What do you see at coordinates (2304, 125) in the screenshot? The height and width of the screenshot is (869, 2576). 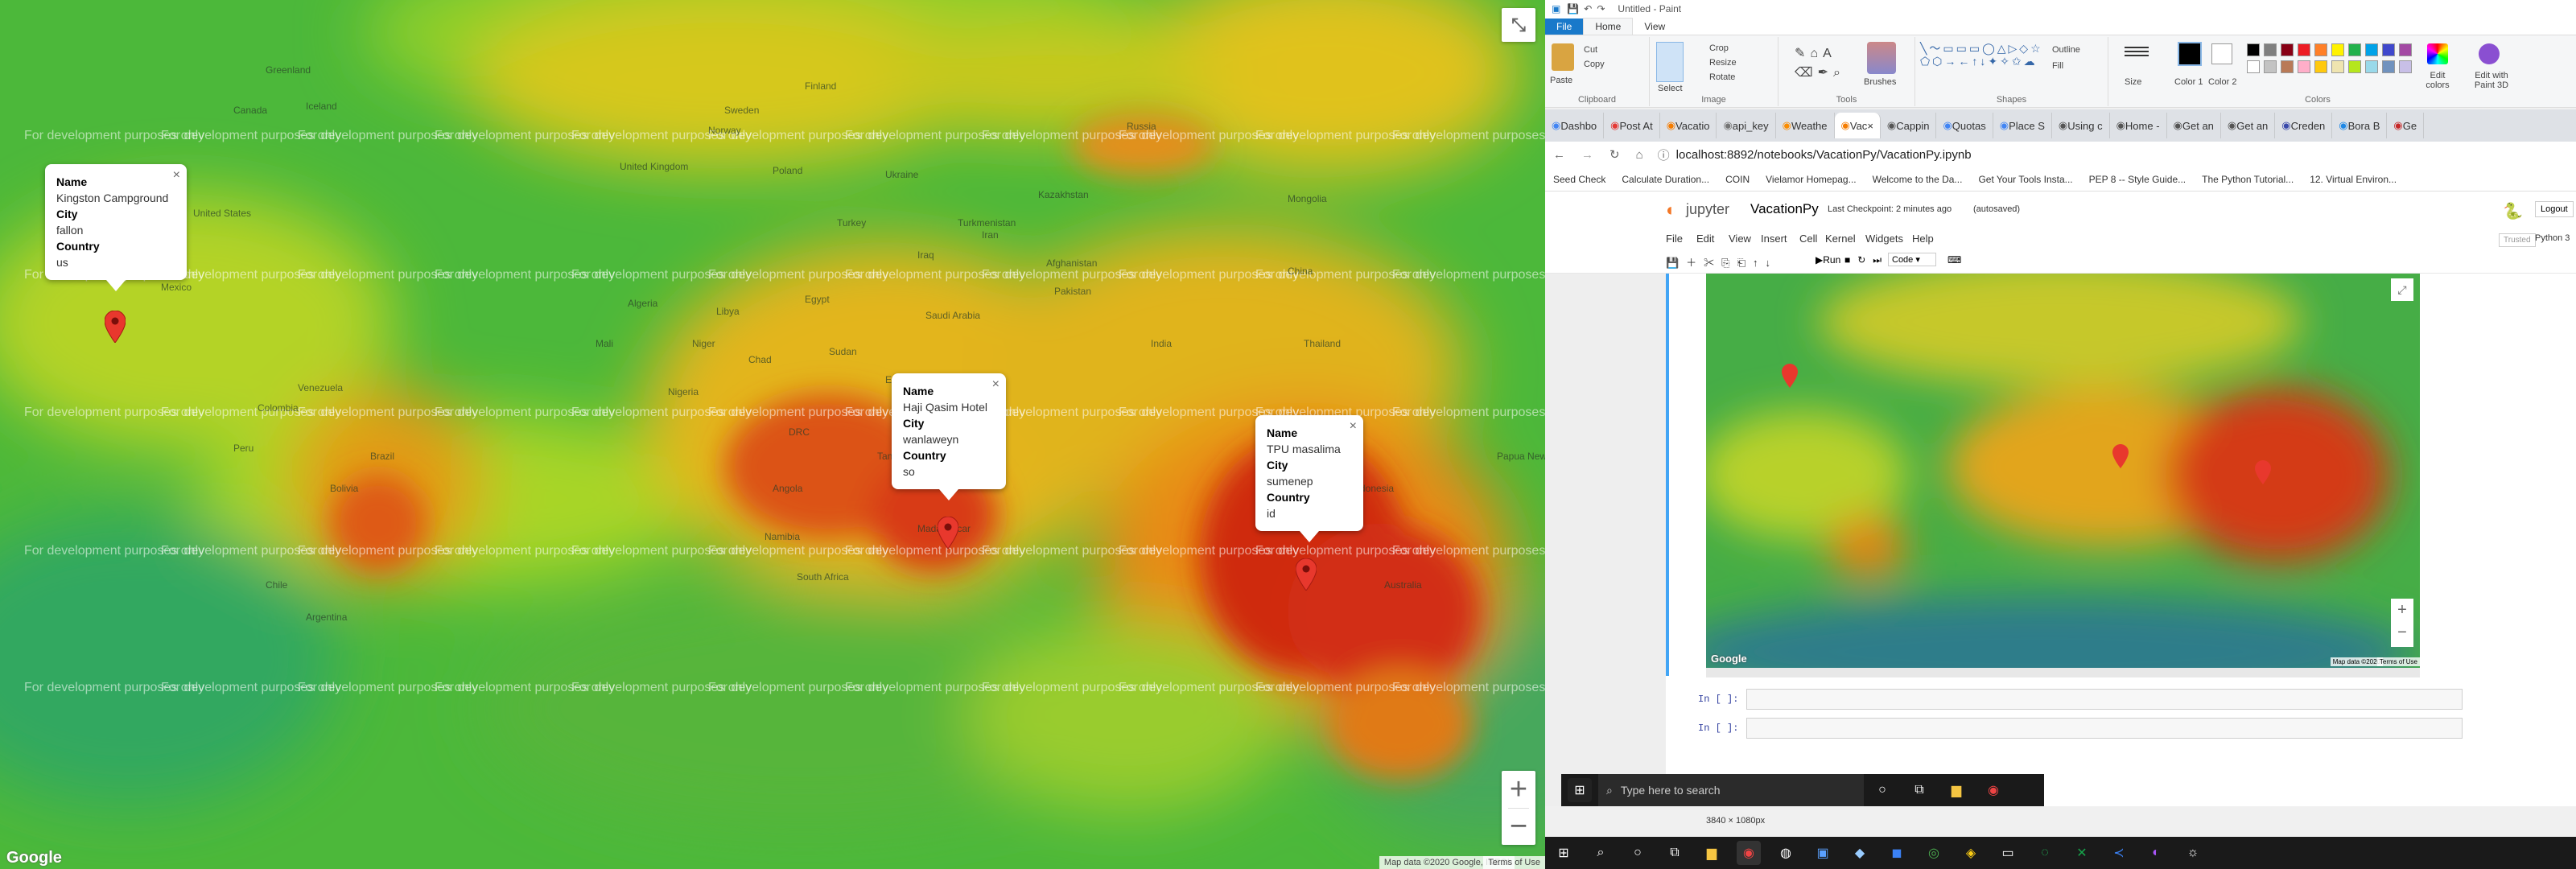 I see `browser-tab: ◉ Creden` at bounding box center [2304, 125].